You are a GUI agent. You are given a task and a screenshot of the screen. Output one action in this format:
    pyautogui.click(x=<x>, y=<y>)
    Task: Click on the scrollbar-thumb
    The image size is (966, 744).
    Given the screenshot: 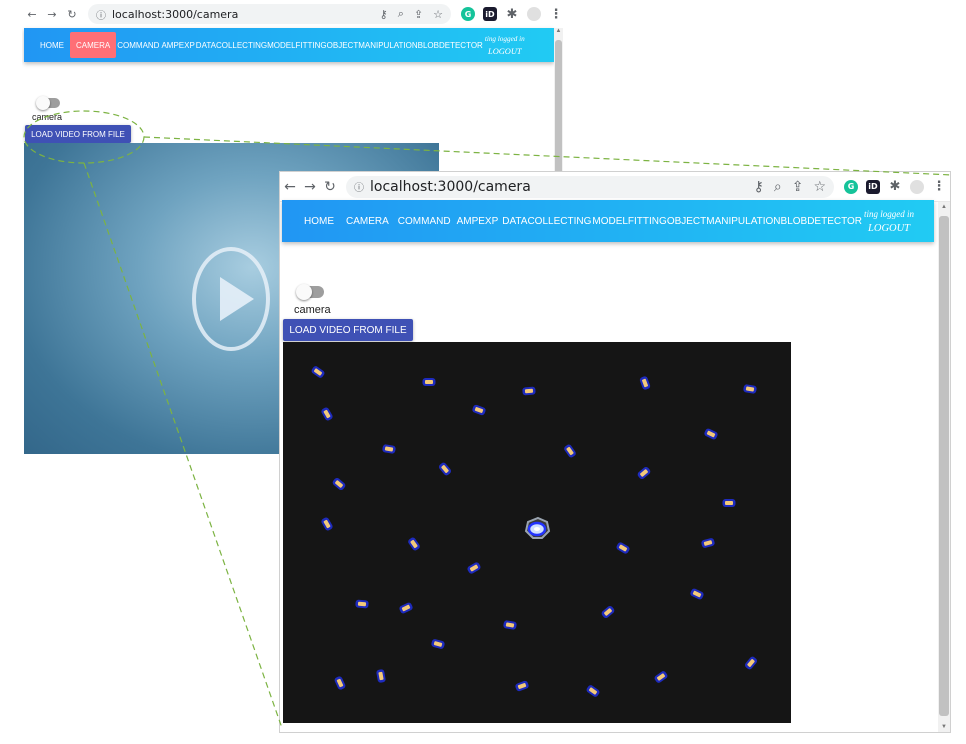 What is the action you would take?
    pyautogui.click(x=944, y=466)
    